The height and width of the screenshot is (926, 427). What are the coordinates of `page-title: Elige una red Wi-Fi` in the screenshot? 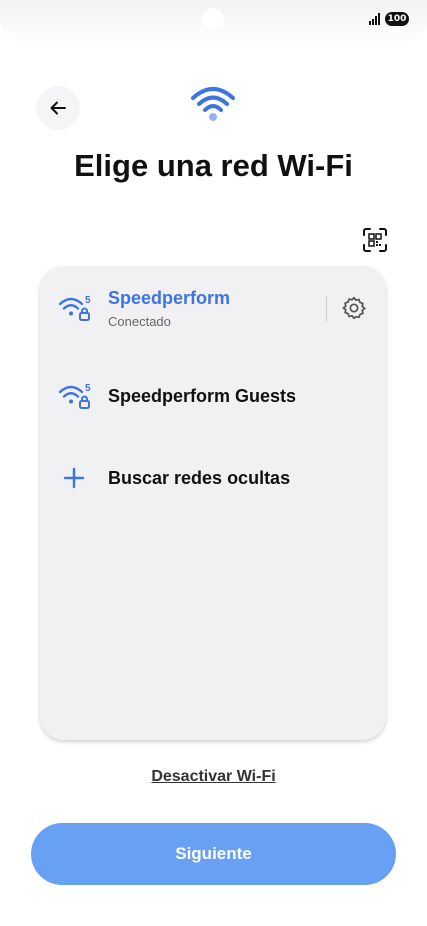 It's located at (213, 165).